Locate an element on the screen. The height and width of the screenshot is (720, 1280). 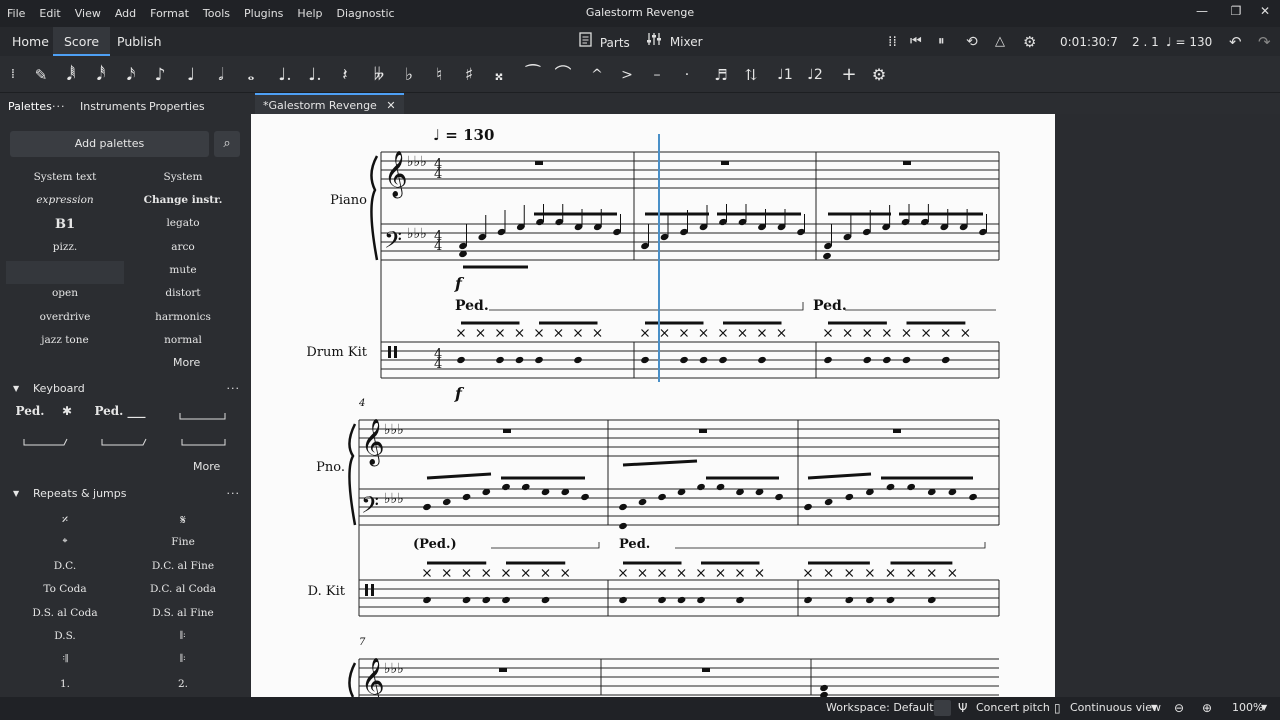
view-mode-selector: Continuous view is located at coordinates (1115, 707).